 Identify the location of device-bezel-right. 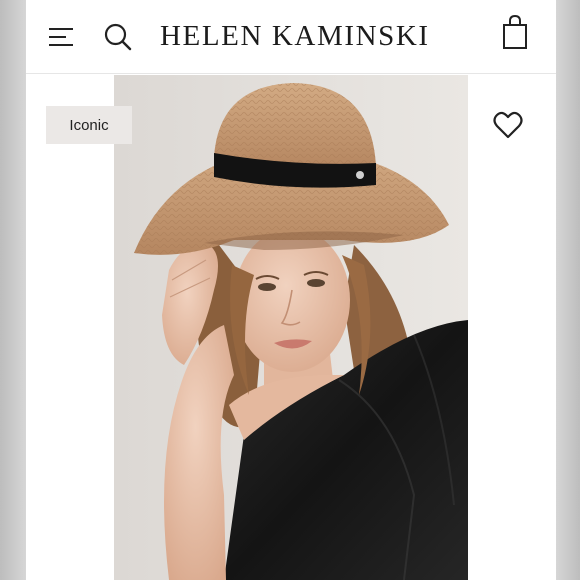
(568, 290).